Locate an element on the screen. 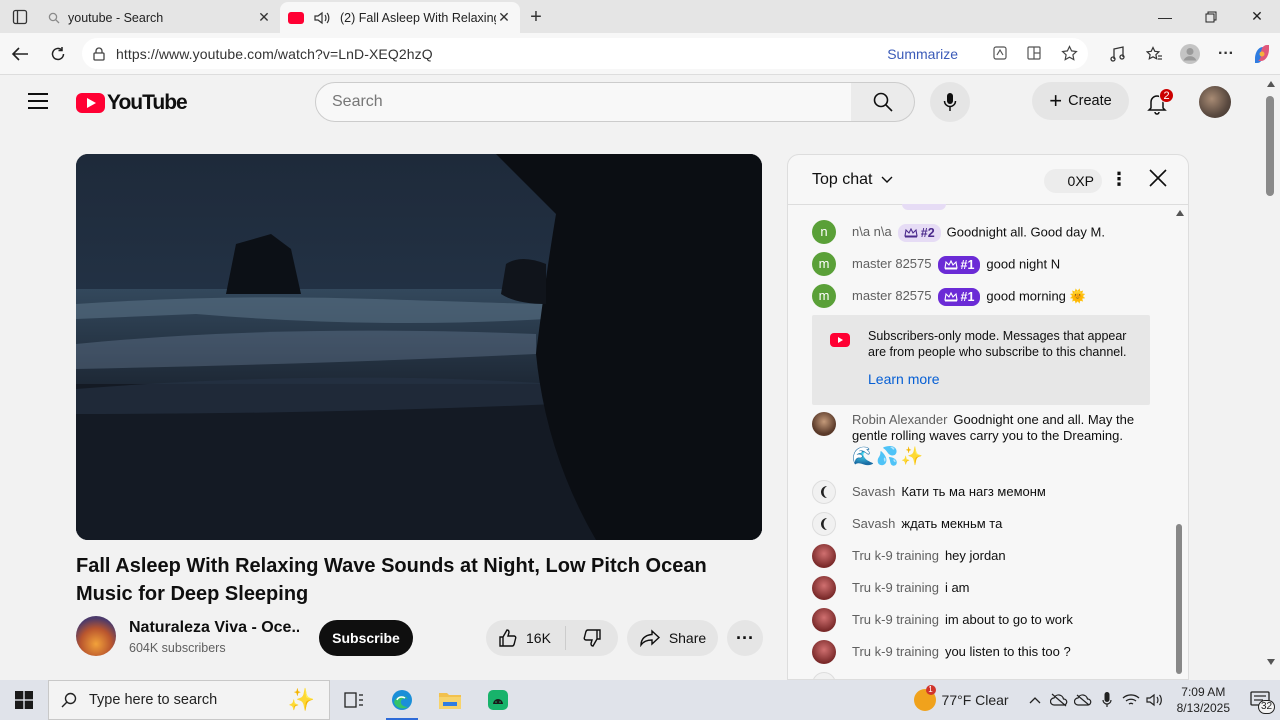  onedrive-icon is located at coordinates (1083, 700).